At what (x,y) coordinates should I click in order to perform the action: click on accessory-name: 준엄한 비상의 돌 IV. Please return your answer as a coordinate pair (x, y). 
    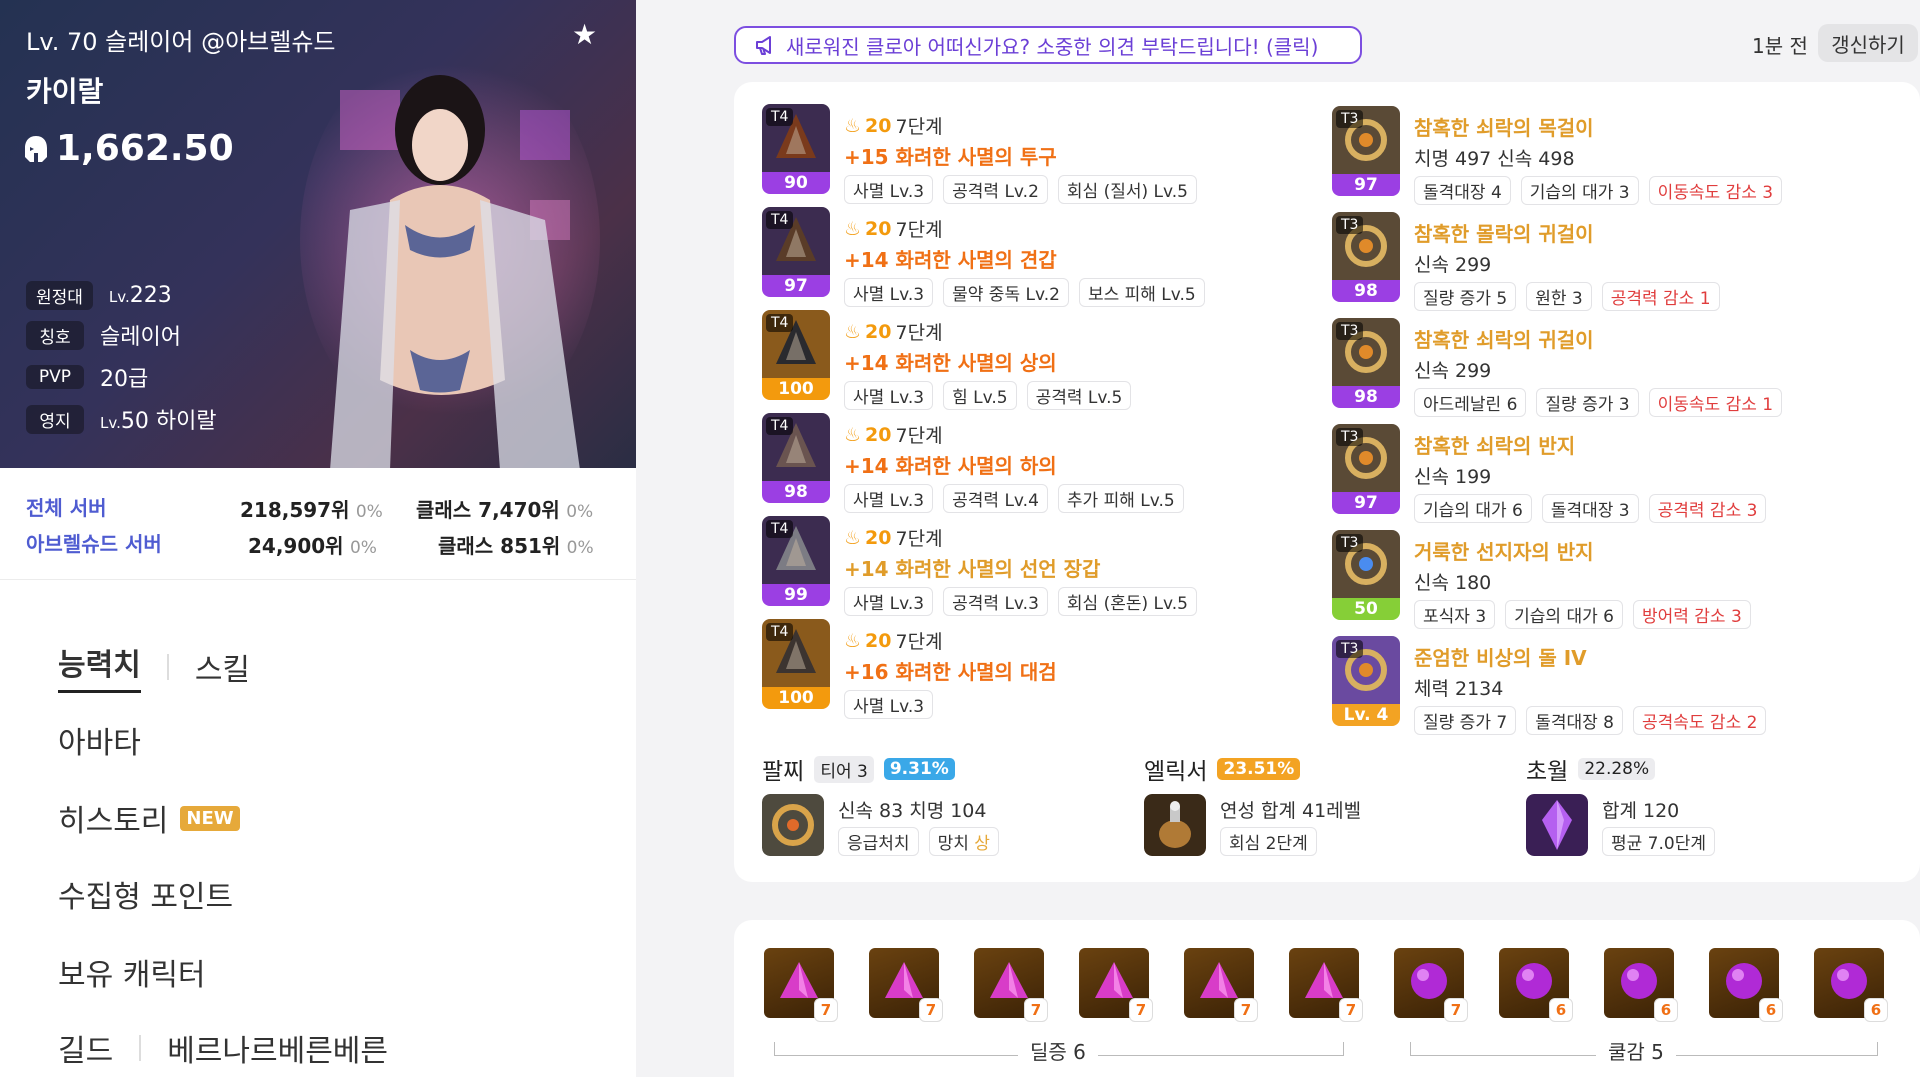
    Looking at the image, I should click on (1590, 656).